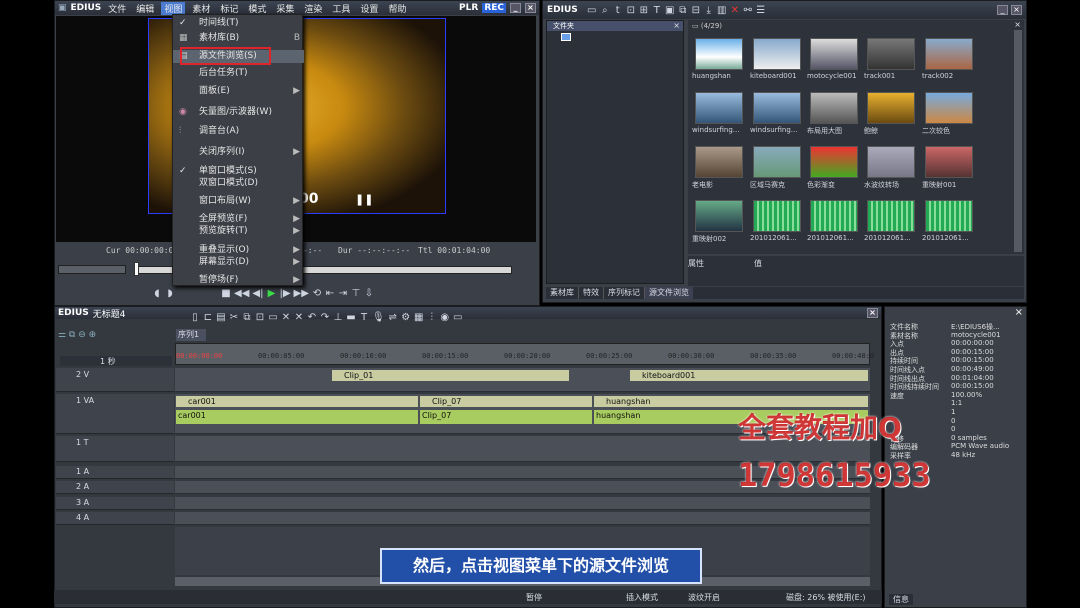  Describe the element at coordinates (670, 10) in the screenshot. I see `capture-icon: ▣` at that location.